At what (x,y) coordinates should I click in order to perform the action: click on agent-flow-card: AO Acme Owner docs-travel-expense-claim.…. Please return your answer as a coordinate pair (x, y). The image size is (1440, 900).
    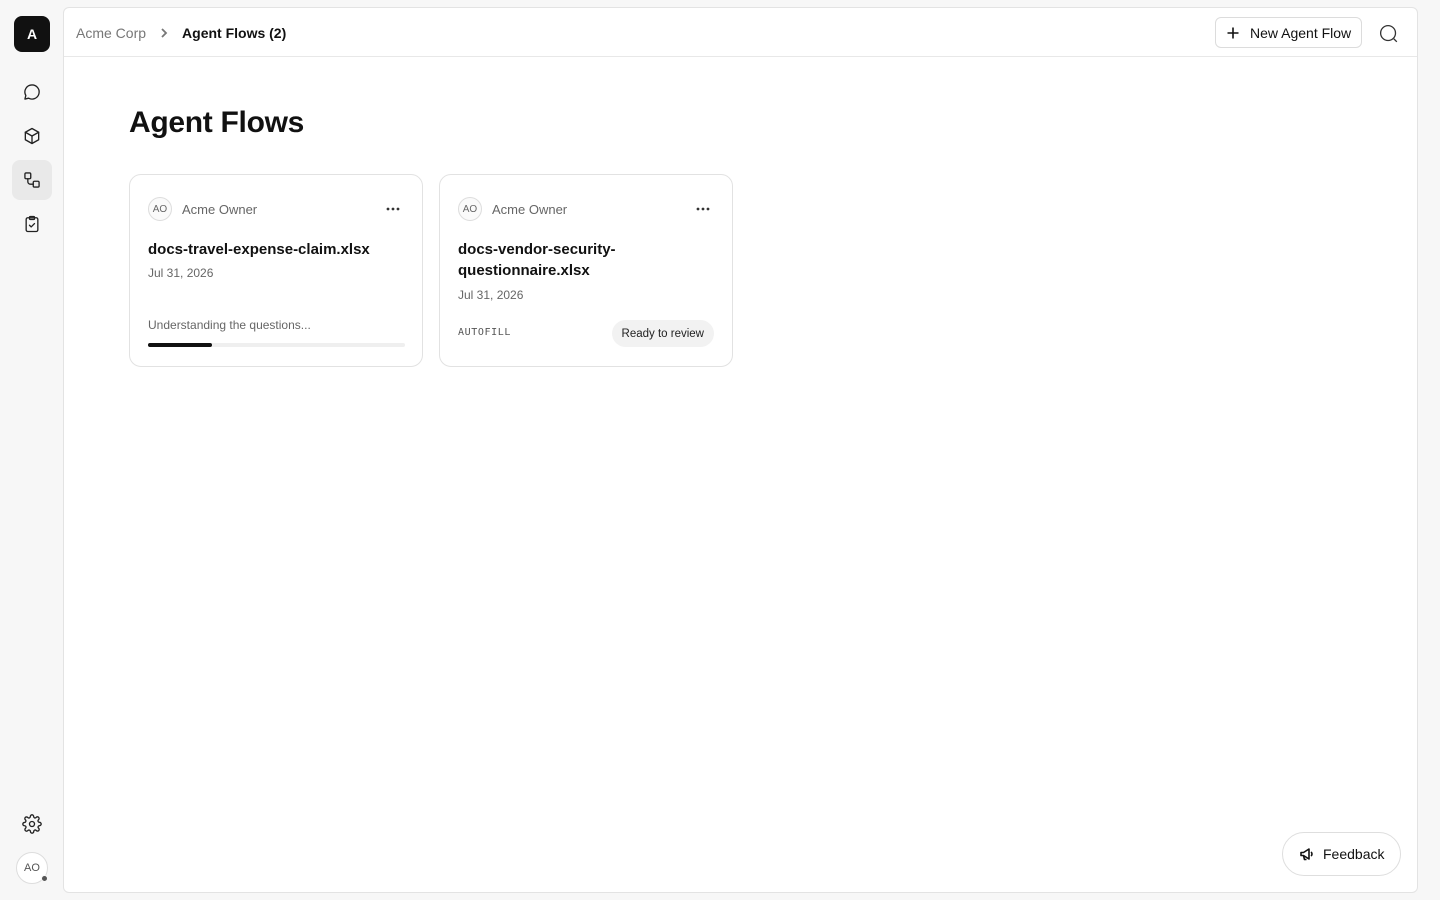
    Looking at the image, I should click on (276, 270).